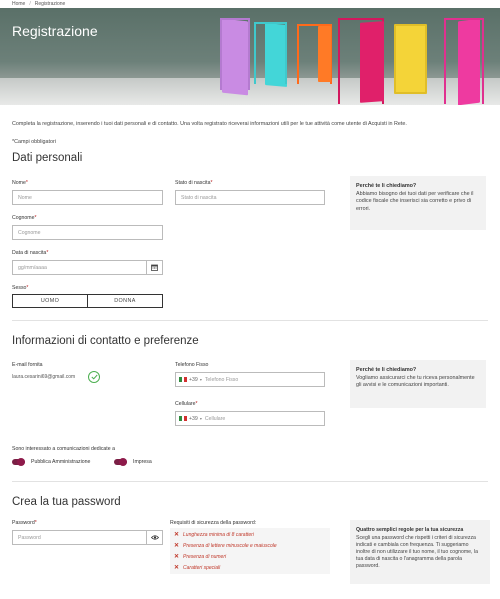 Image resolution: width=500 pixels, height=599 pixels. What do you see at coordinates (250, 197) in the screenshot?
I see `birth-state-input: Stato di nascita` at bounding box center [250, 197].